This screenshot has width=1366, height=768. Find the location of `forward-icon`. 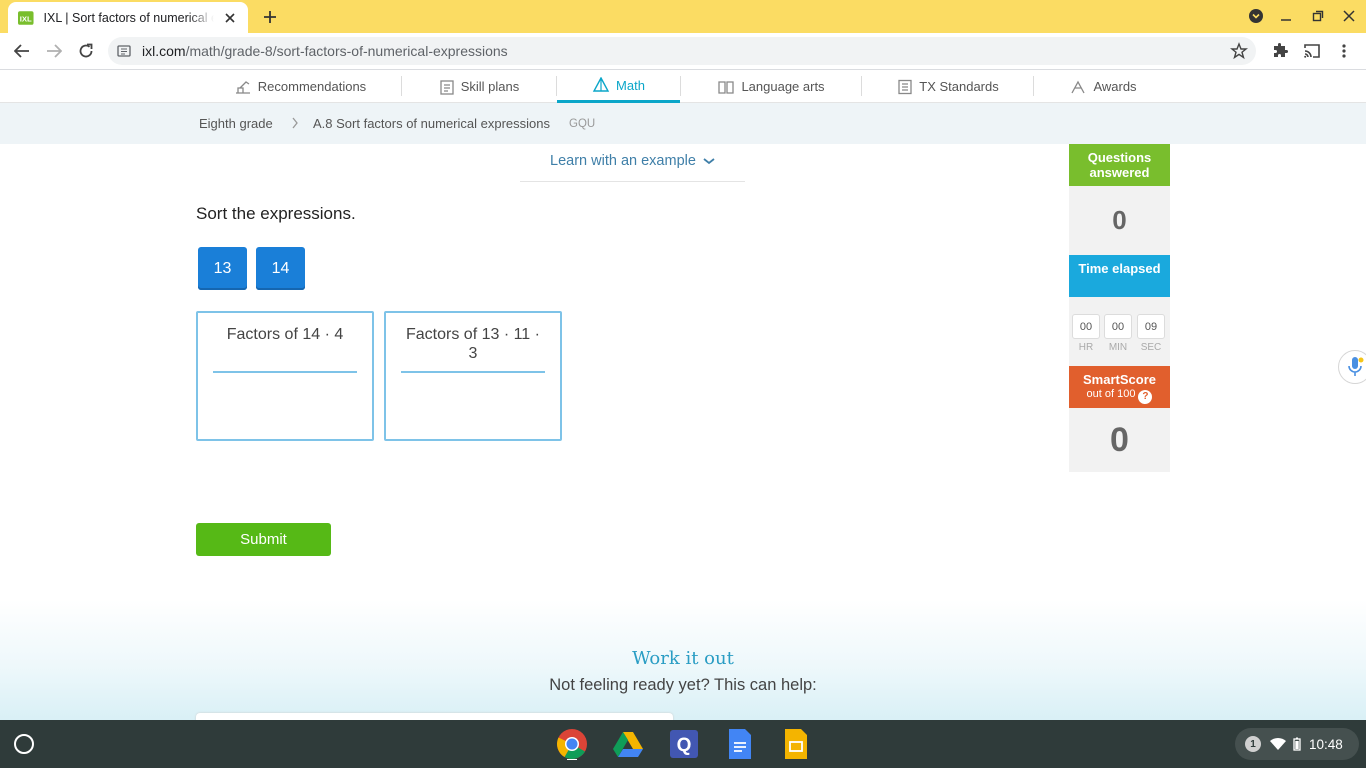

forward-icon is located at coordinates (54, 51).